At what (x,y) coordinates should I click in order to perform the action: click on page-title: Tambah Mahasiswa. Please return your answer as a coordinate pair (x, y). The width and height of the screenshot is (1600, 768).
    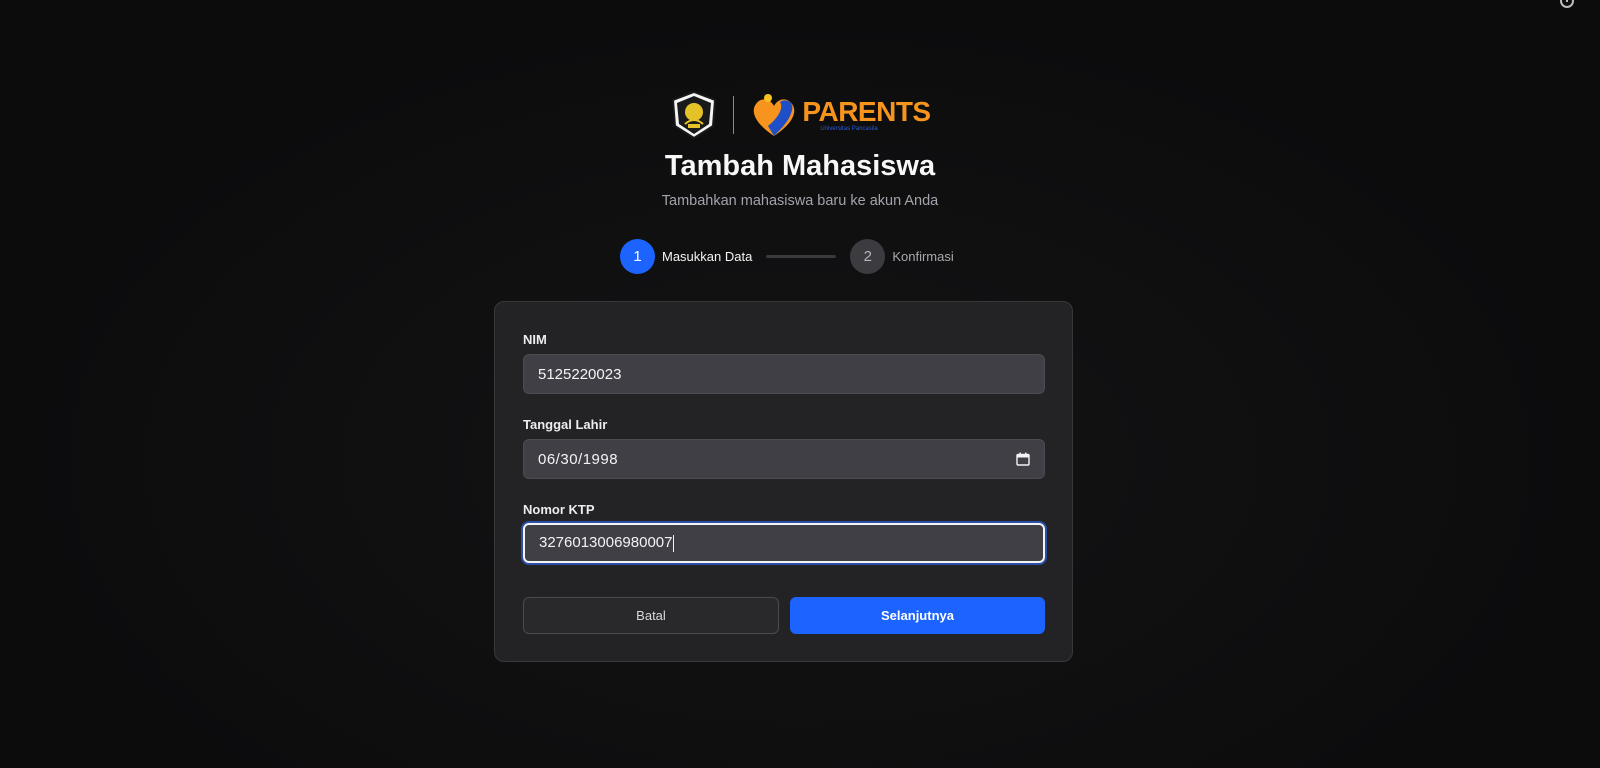
    Looking at the image, I should click on (800, 166).